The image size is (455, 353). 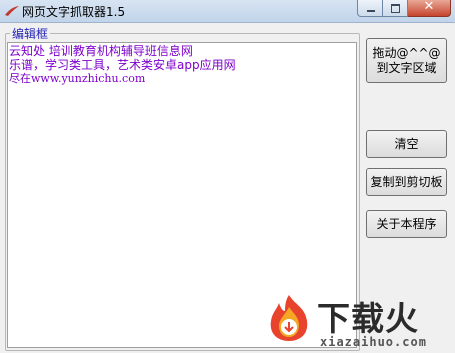 I want to click on copy-to-clipboard-button: 复制到剪切板, so click(x=406, y=182).